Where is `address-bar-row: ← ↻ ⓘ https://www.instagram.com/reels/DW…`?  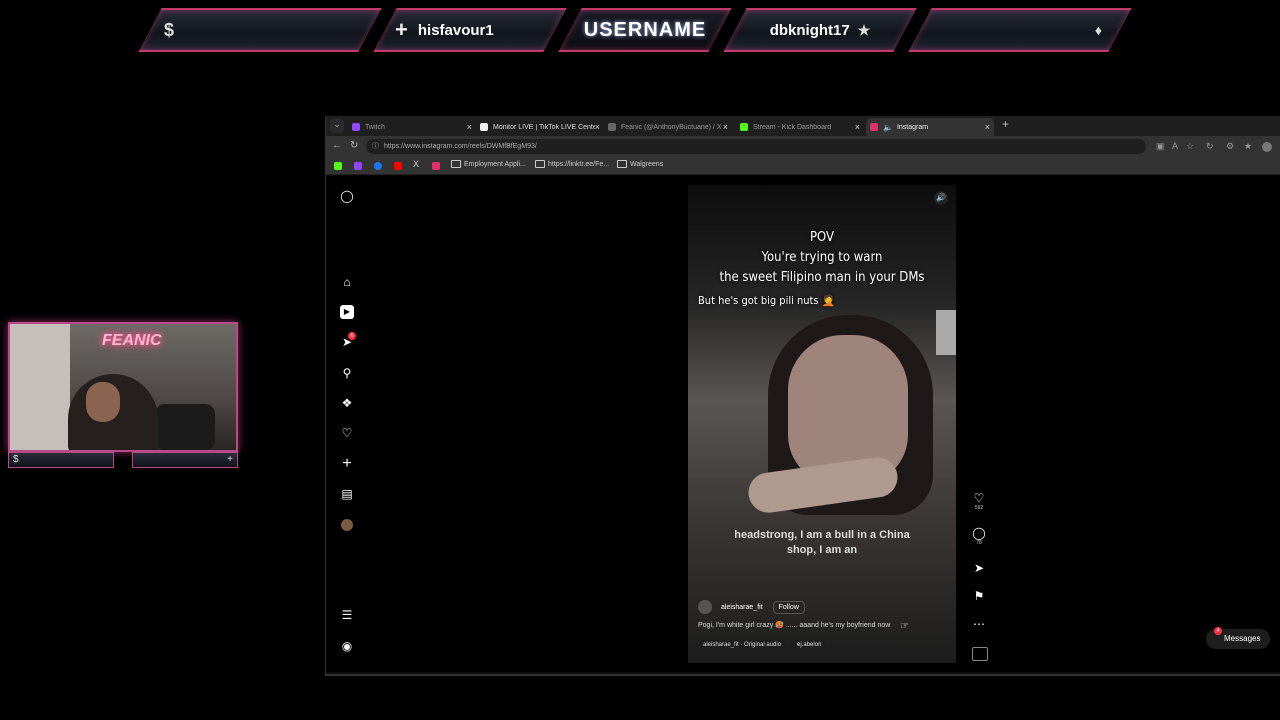
address-bar-row: ← ↻ ⓘ https://www.instagram.com/reels/DW… is located at coordinates (803, 147).